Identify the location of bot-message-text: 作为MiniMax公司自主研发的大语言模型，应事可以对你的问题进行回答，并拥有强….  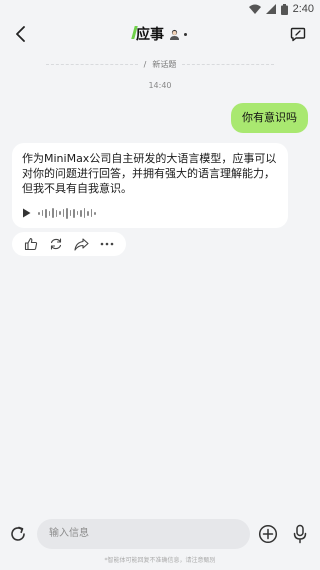
(149, 173).